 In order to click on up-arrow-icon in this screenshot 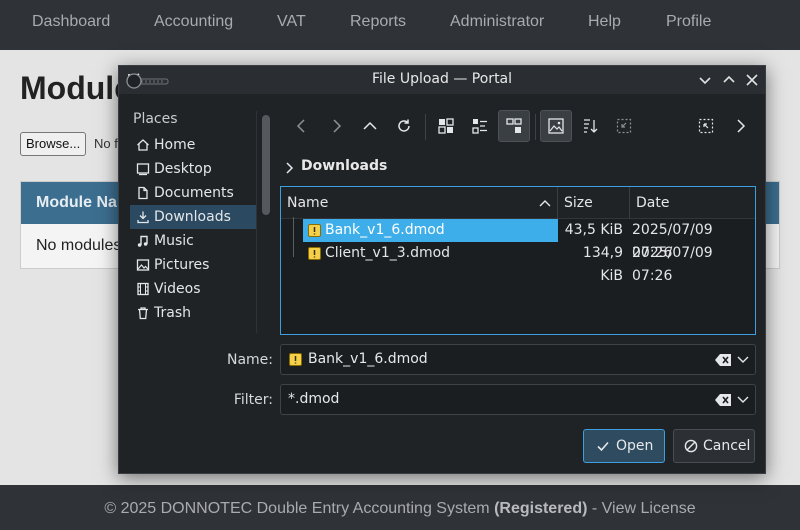, I will do `click(370, 125)`.